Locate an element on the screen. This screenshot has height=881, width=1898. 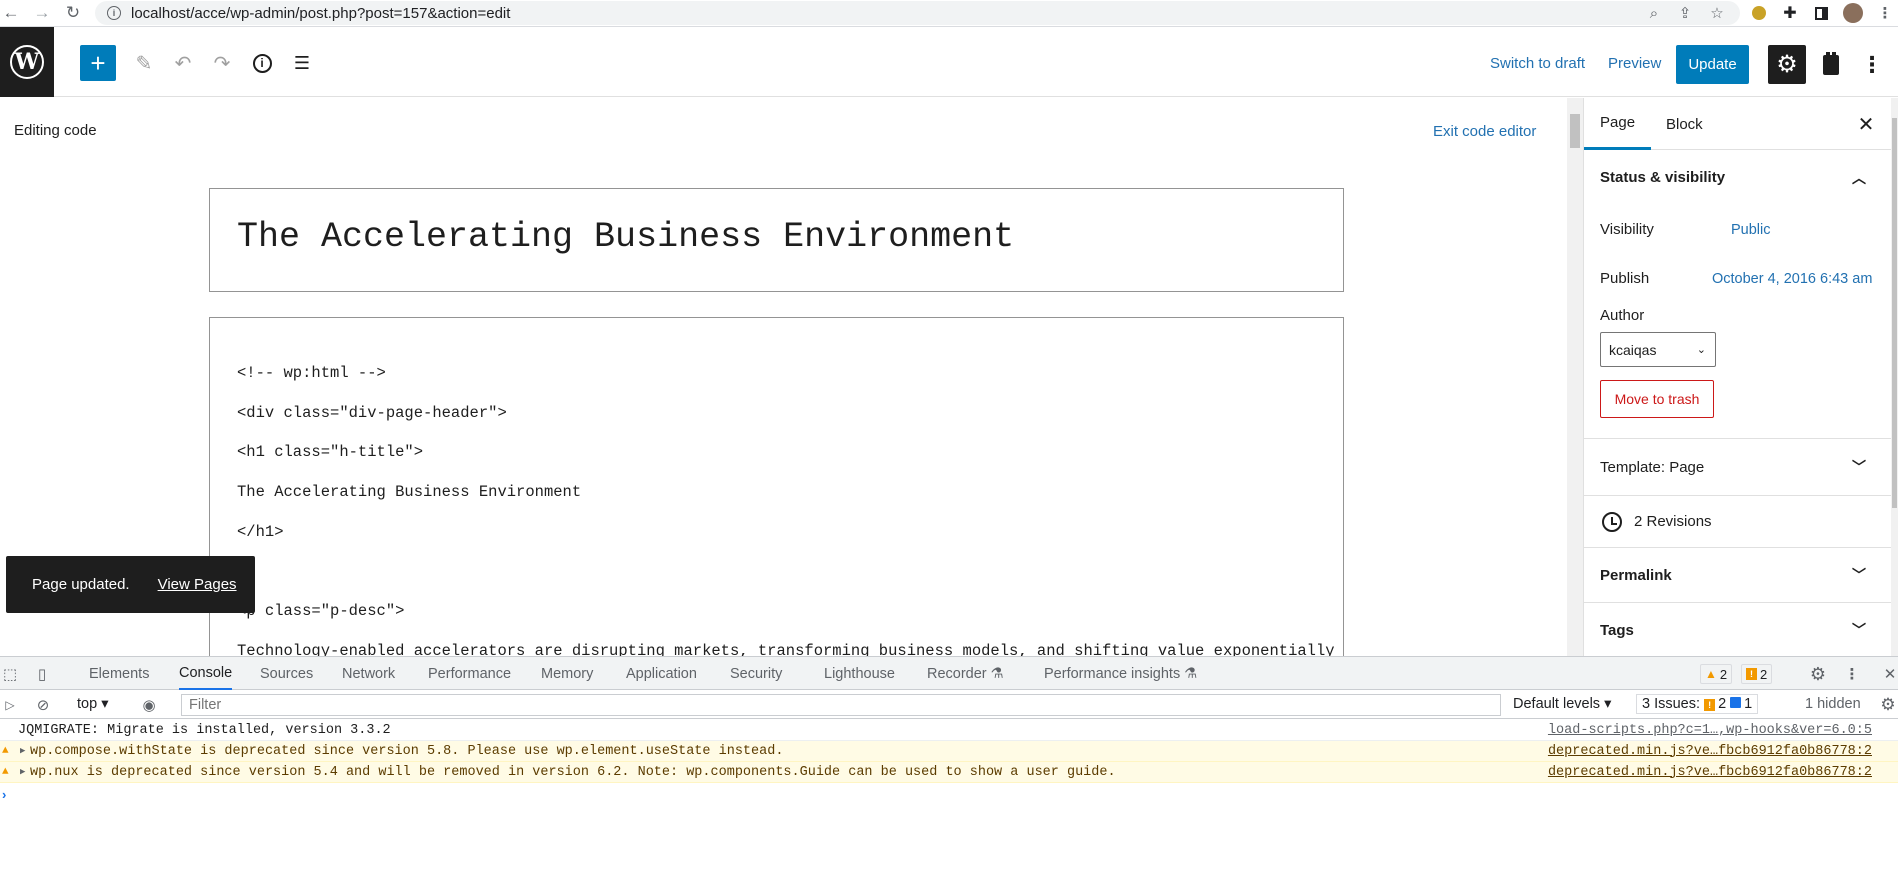
chrome-menu-icon: ⋮ is located at coordinates (1885, 13).